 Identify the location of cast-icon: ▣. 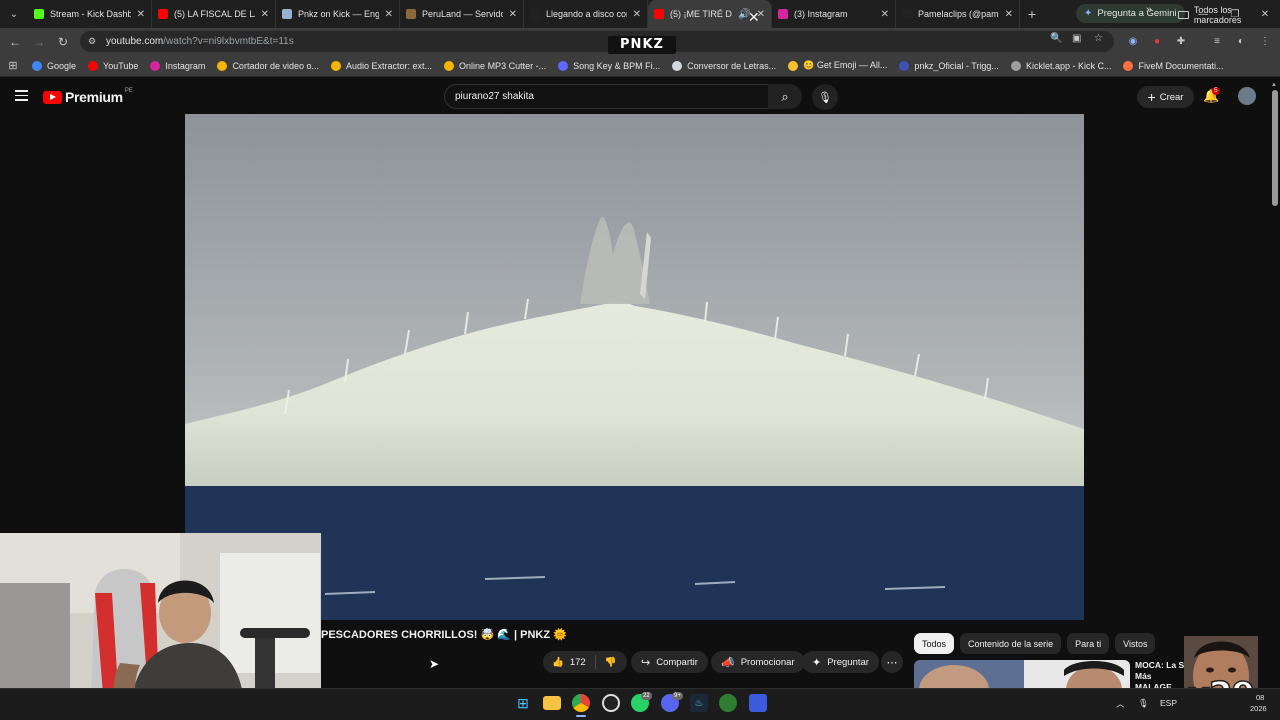
(1076, 38).